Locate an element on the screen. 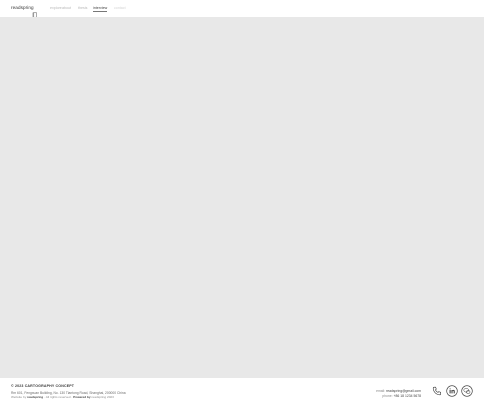 This screenshot has height=403, width=484. contact-email: email: readspring@gmail.com is located at coordinates (398, 391).